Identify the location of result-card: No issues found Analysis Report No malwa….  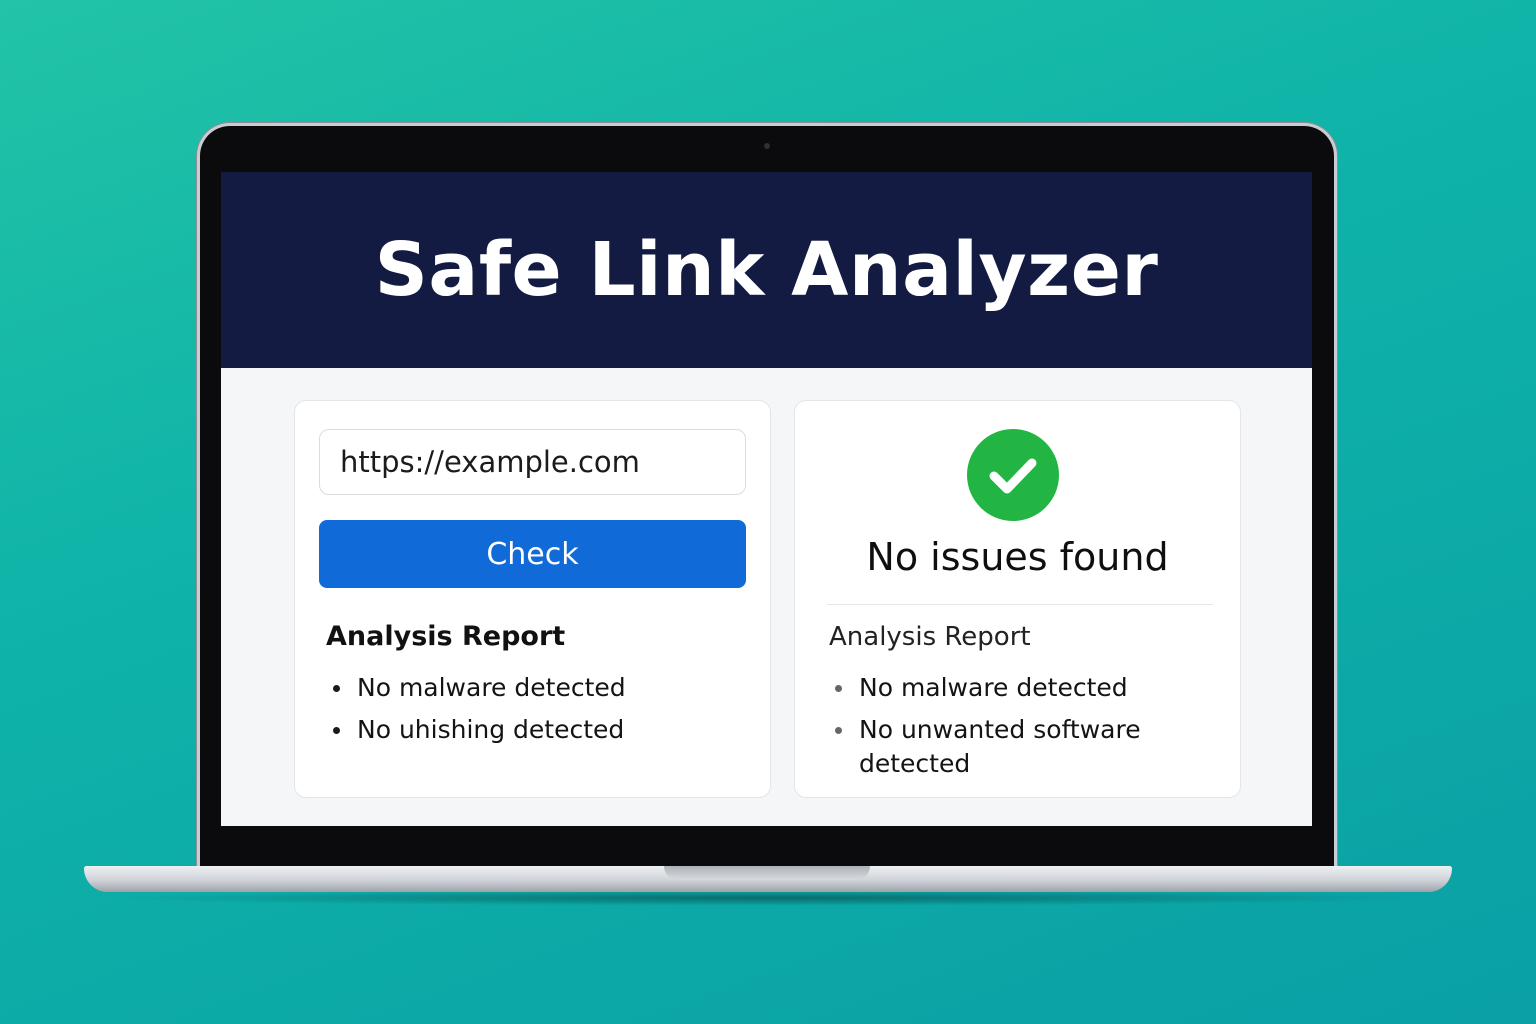
(1017, 599).